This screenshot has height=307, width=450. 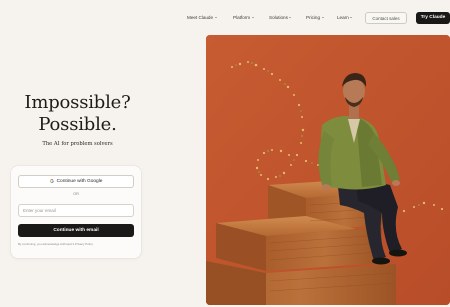 I want to click on hero-title-line-1: Impossible?, so click(x=77, y=102).